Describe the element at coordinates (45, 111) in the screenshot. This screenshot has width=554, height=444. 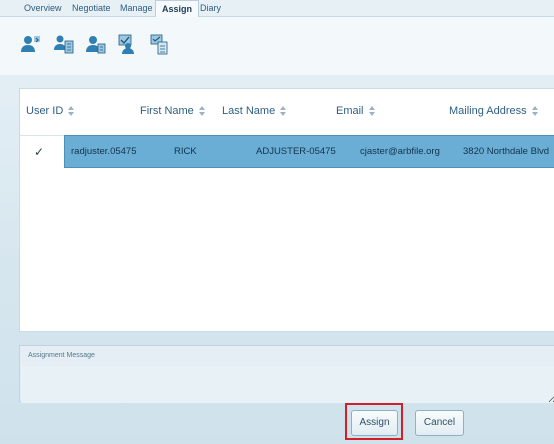
I see `column-label: User ID` at that location.